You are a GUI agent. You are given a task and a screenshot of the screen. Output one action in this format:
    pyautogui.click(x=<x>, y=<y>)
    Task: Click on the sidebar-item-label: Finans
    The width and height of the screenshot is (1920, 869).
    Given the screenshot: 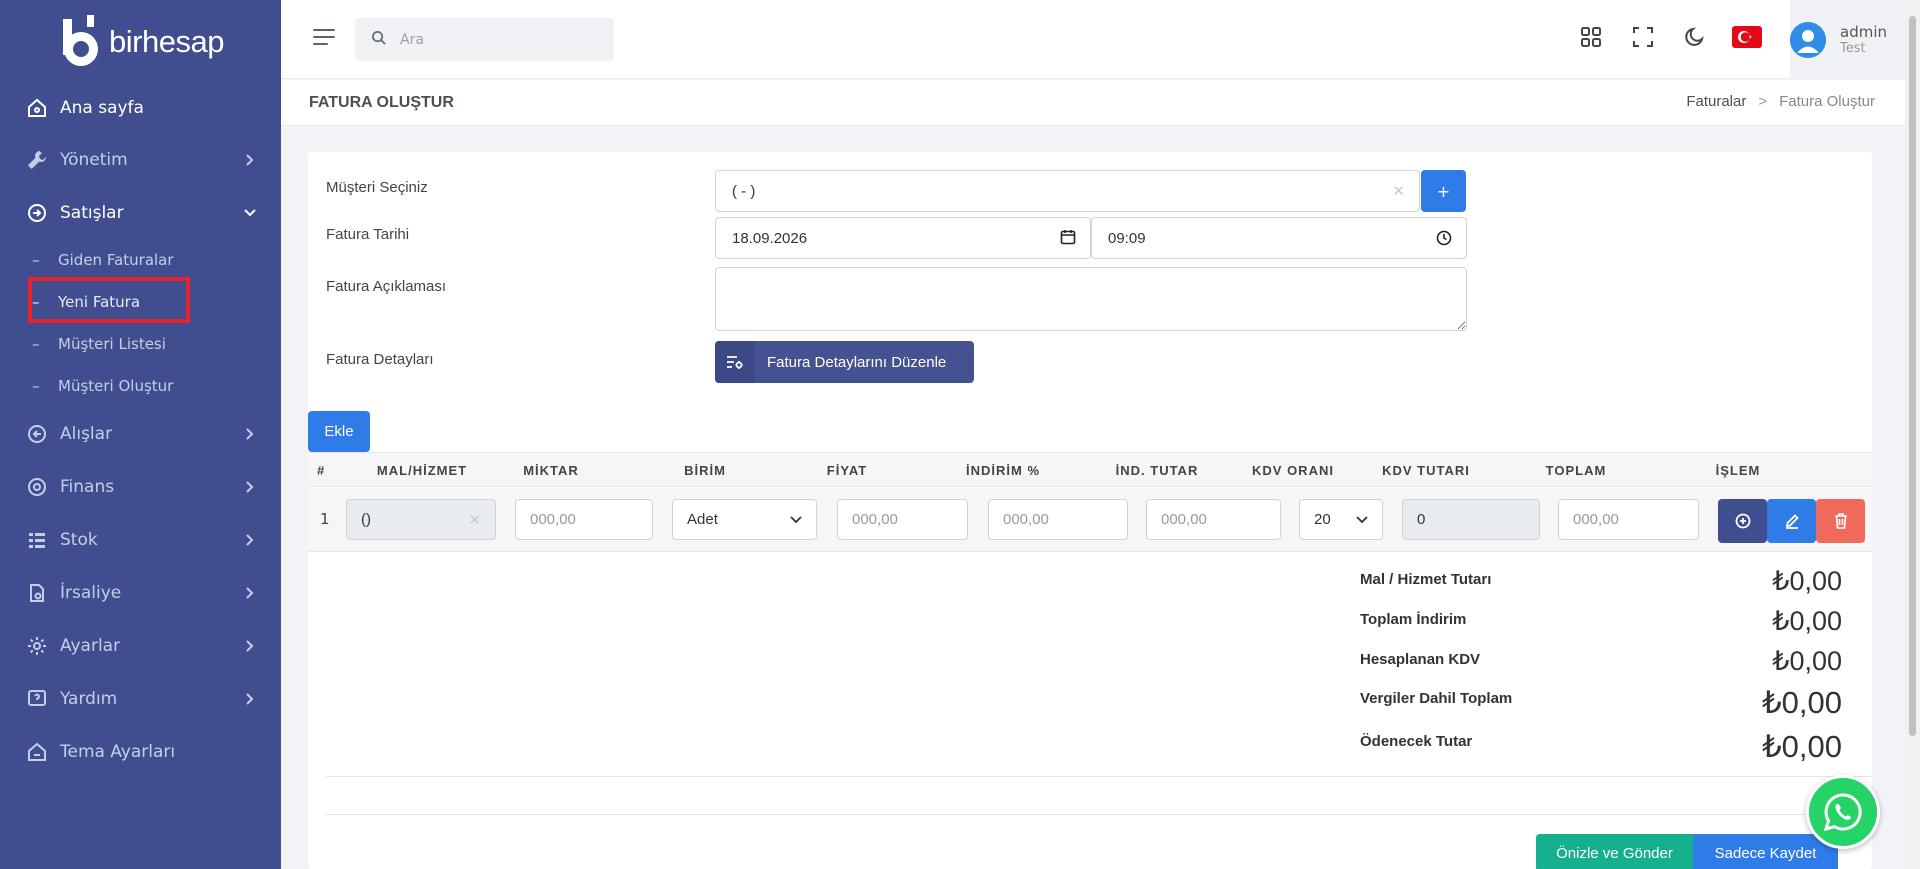 What is the action you would take?
    pyautogui.click(x=87, y=486)
    